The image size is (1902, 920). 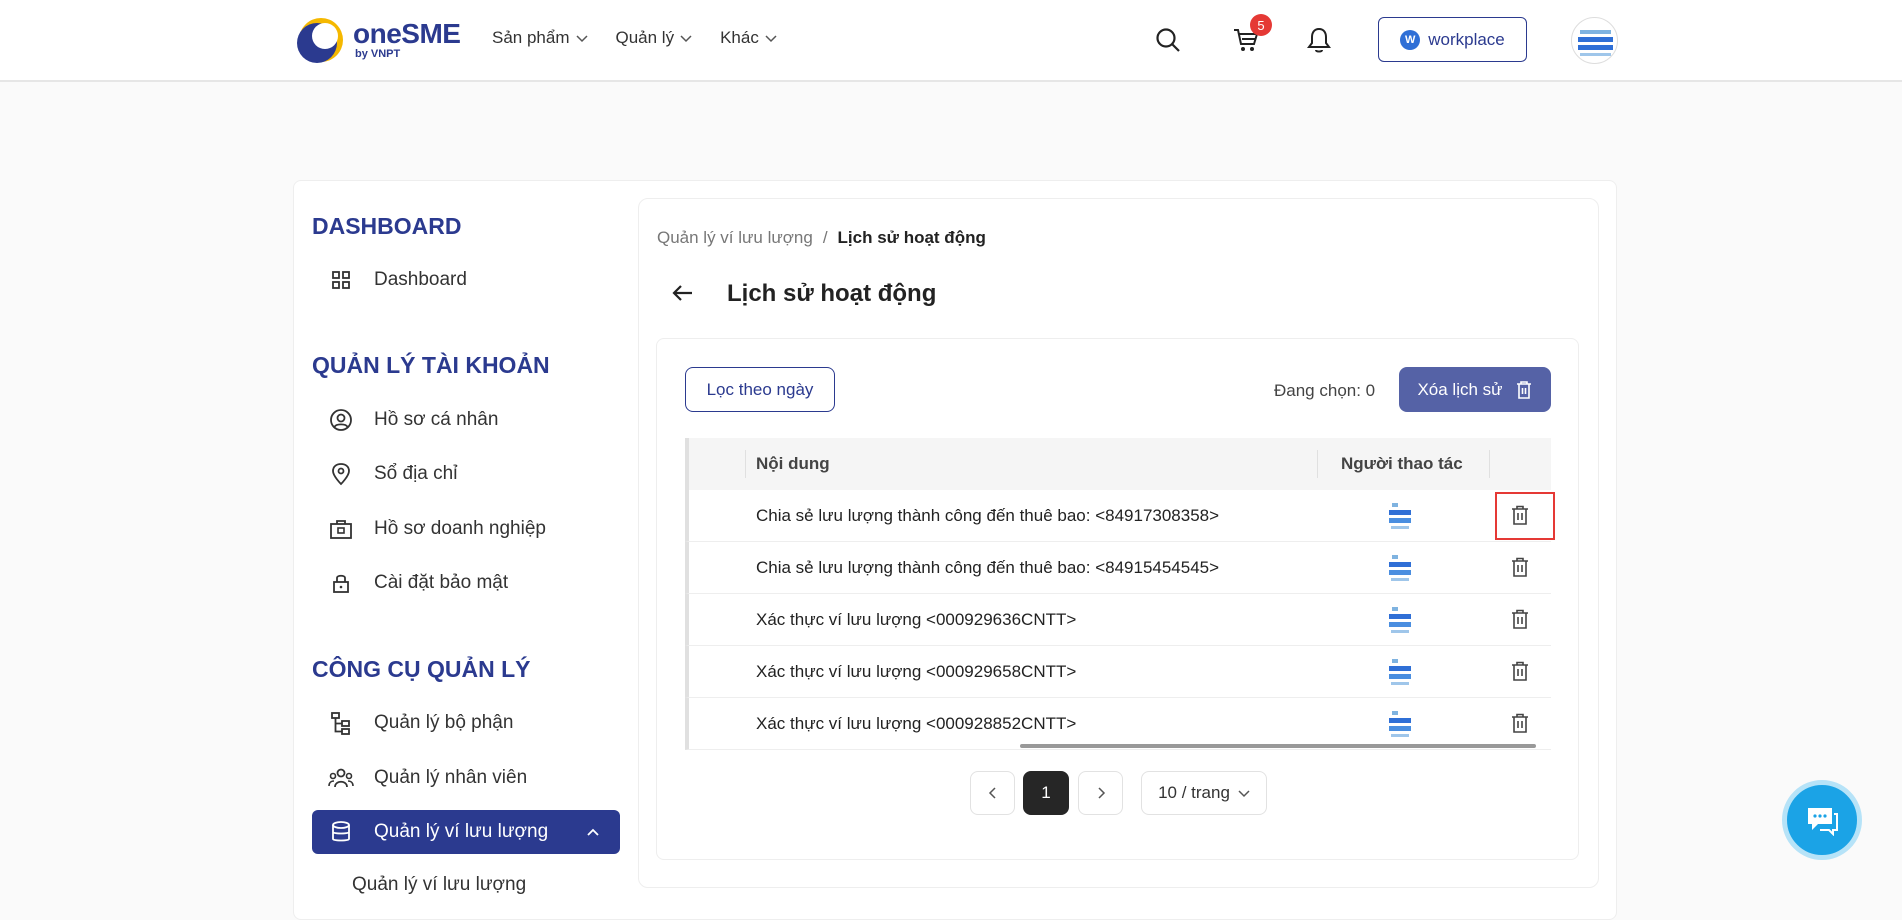 What do you see at coordinates (1278, 746) in the screenshot?
I see `horizontal-scrollbar` at bounding box center [1278, 746].